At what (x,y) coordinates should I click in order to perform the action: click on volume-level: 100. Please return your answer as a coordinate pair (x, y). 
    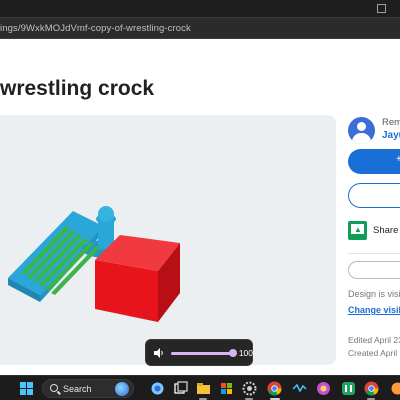
    Looking at the image, I should click on (245, 353).